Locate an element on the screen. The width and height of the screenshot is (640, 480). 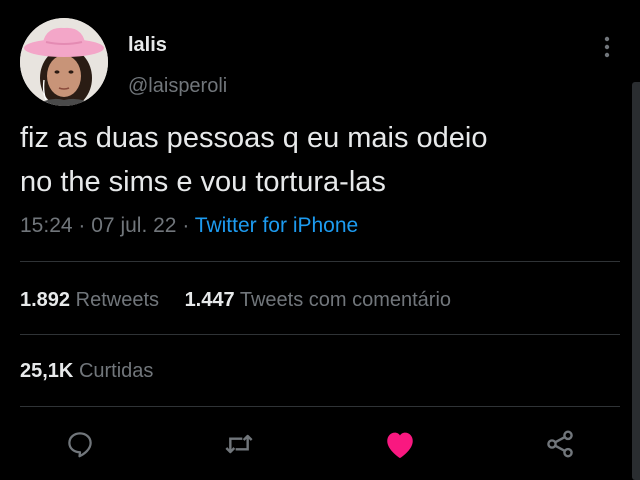
likes-stat: 25,1K Curtidas is located at coordinates (86, 371).